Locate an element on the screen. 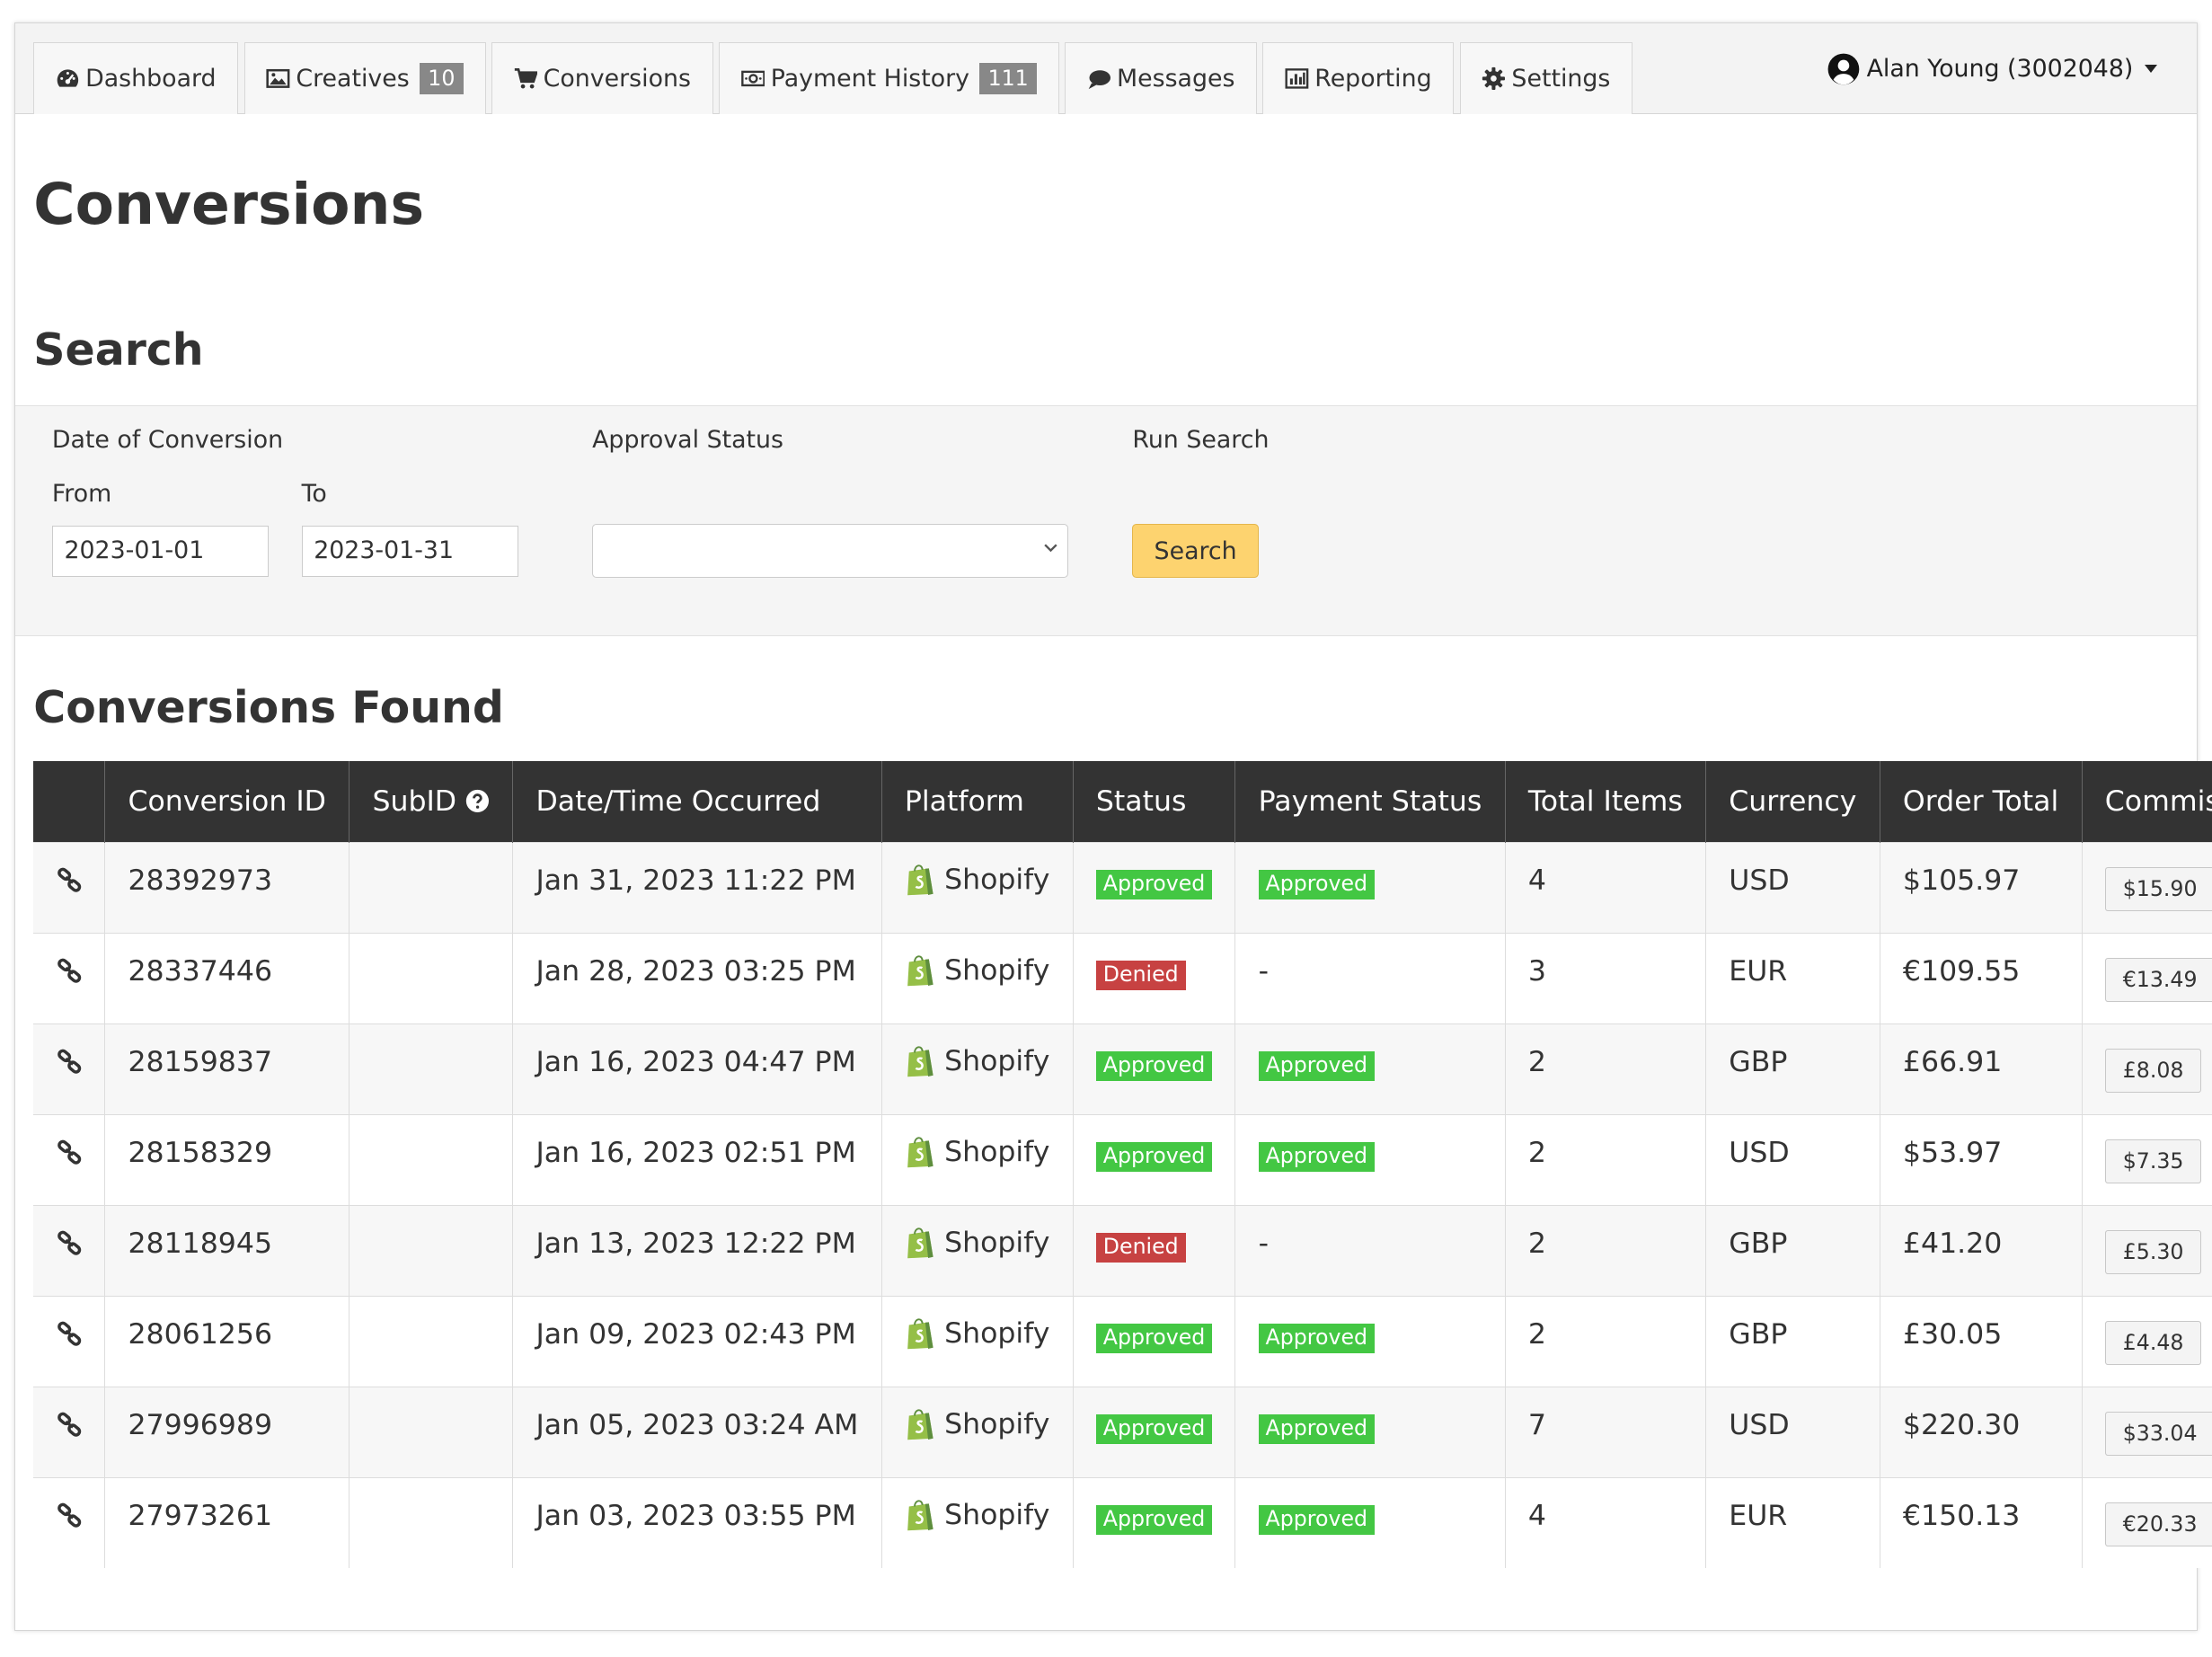 Image resolution: width=2212 pixels, height=1657 pixels. date-of-conversion-label: Date of Conversion is located at coordinates (167, 440).